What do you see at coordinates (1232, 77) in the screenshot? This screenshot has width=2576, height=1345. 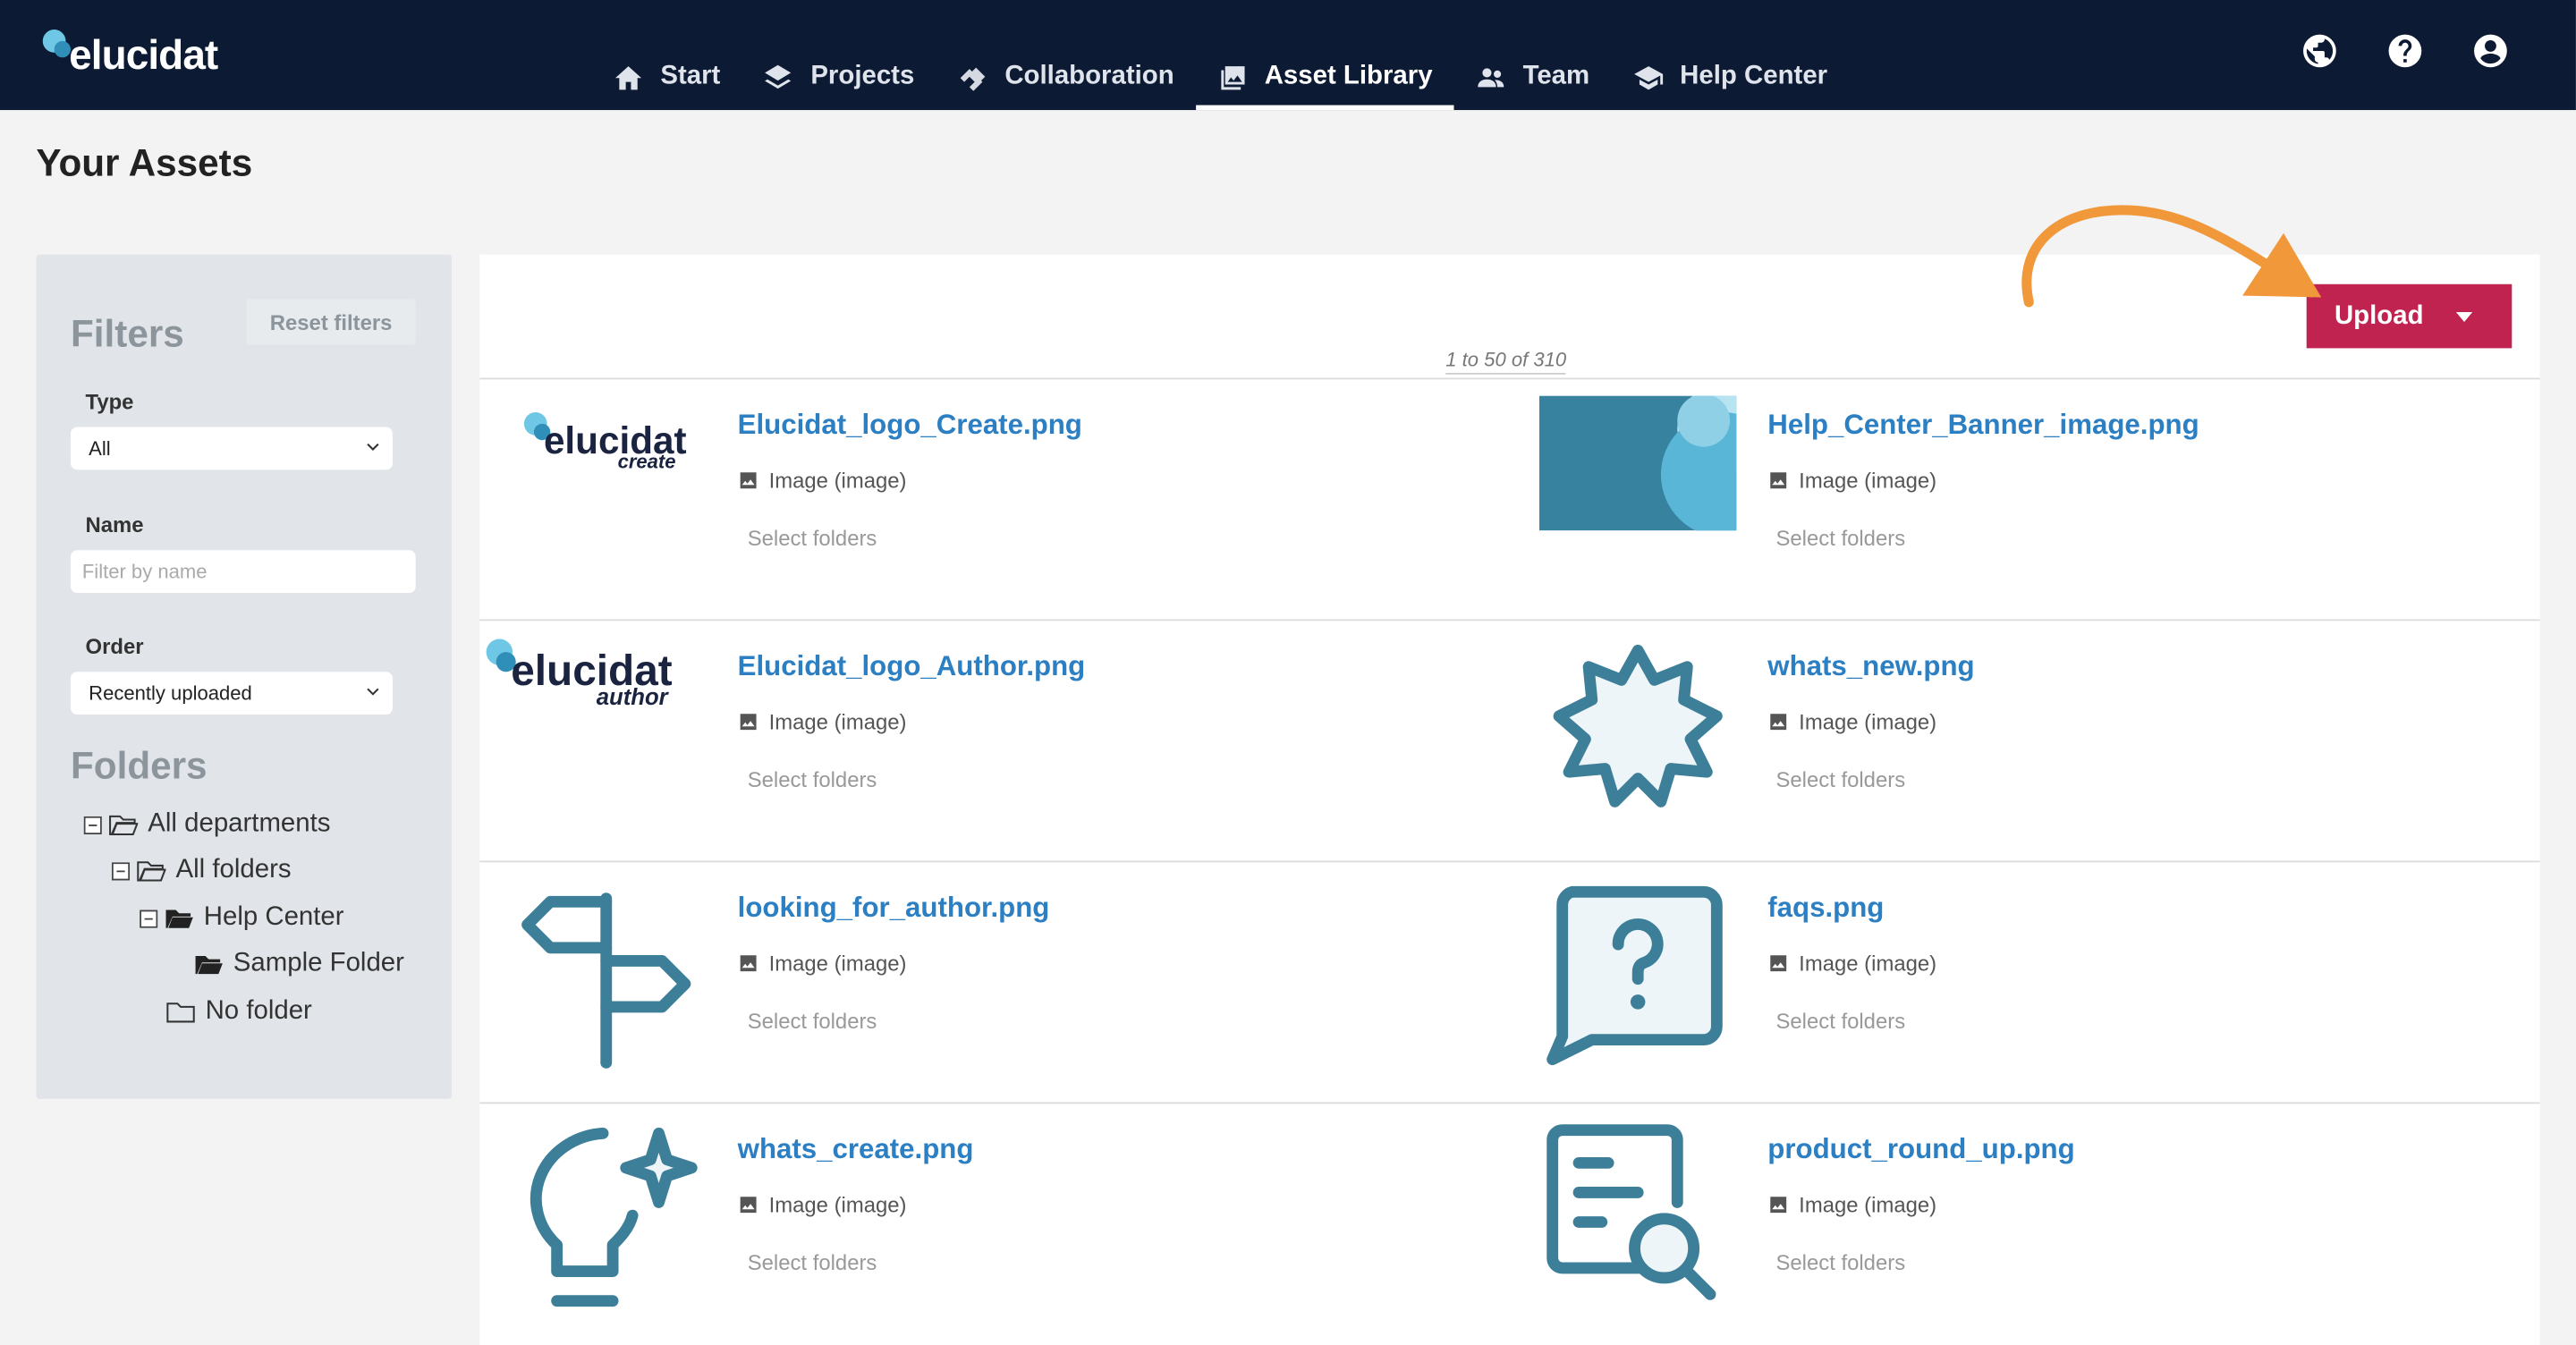 I see `image-library-icon` at bounding box center [1232, 77].